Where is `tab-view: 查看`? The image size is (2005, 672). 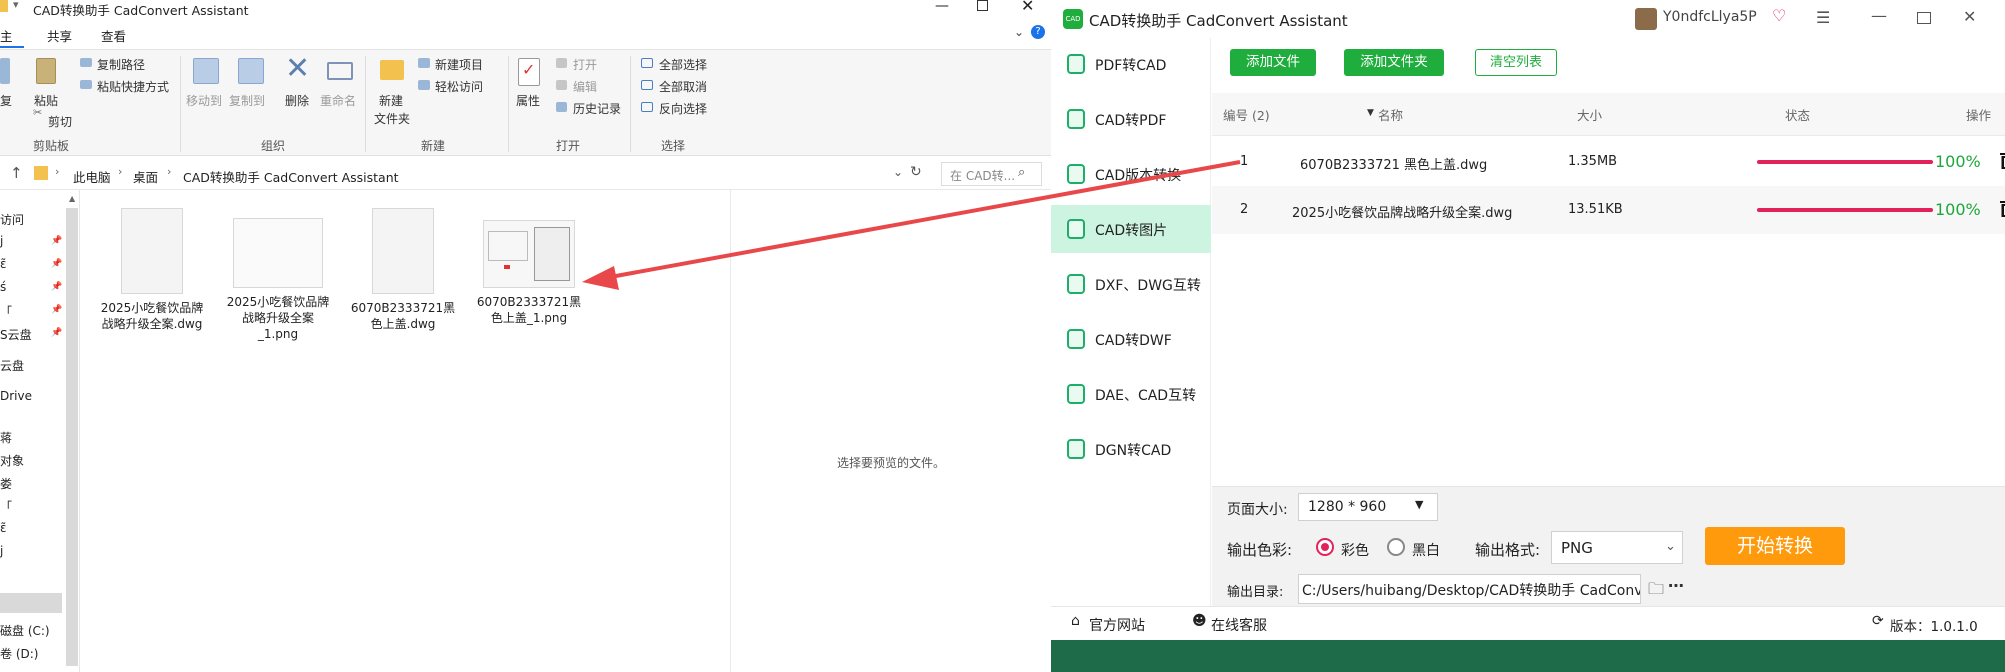 tab-view: 查看 is located at coordinates (113, 35).